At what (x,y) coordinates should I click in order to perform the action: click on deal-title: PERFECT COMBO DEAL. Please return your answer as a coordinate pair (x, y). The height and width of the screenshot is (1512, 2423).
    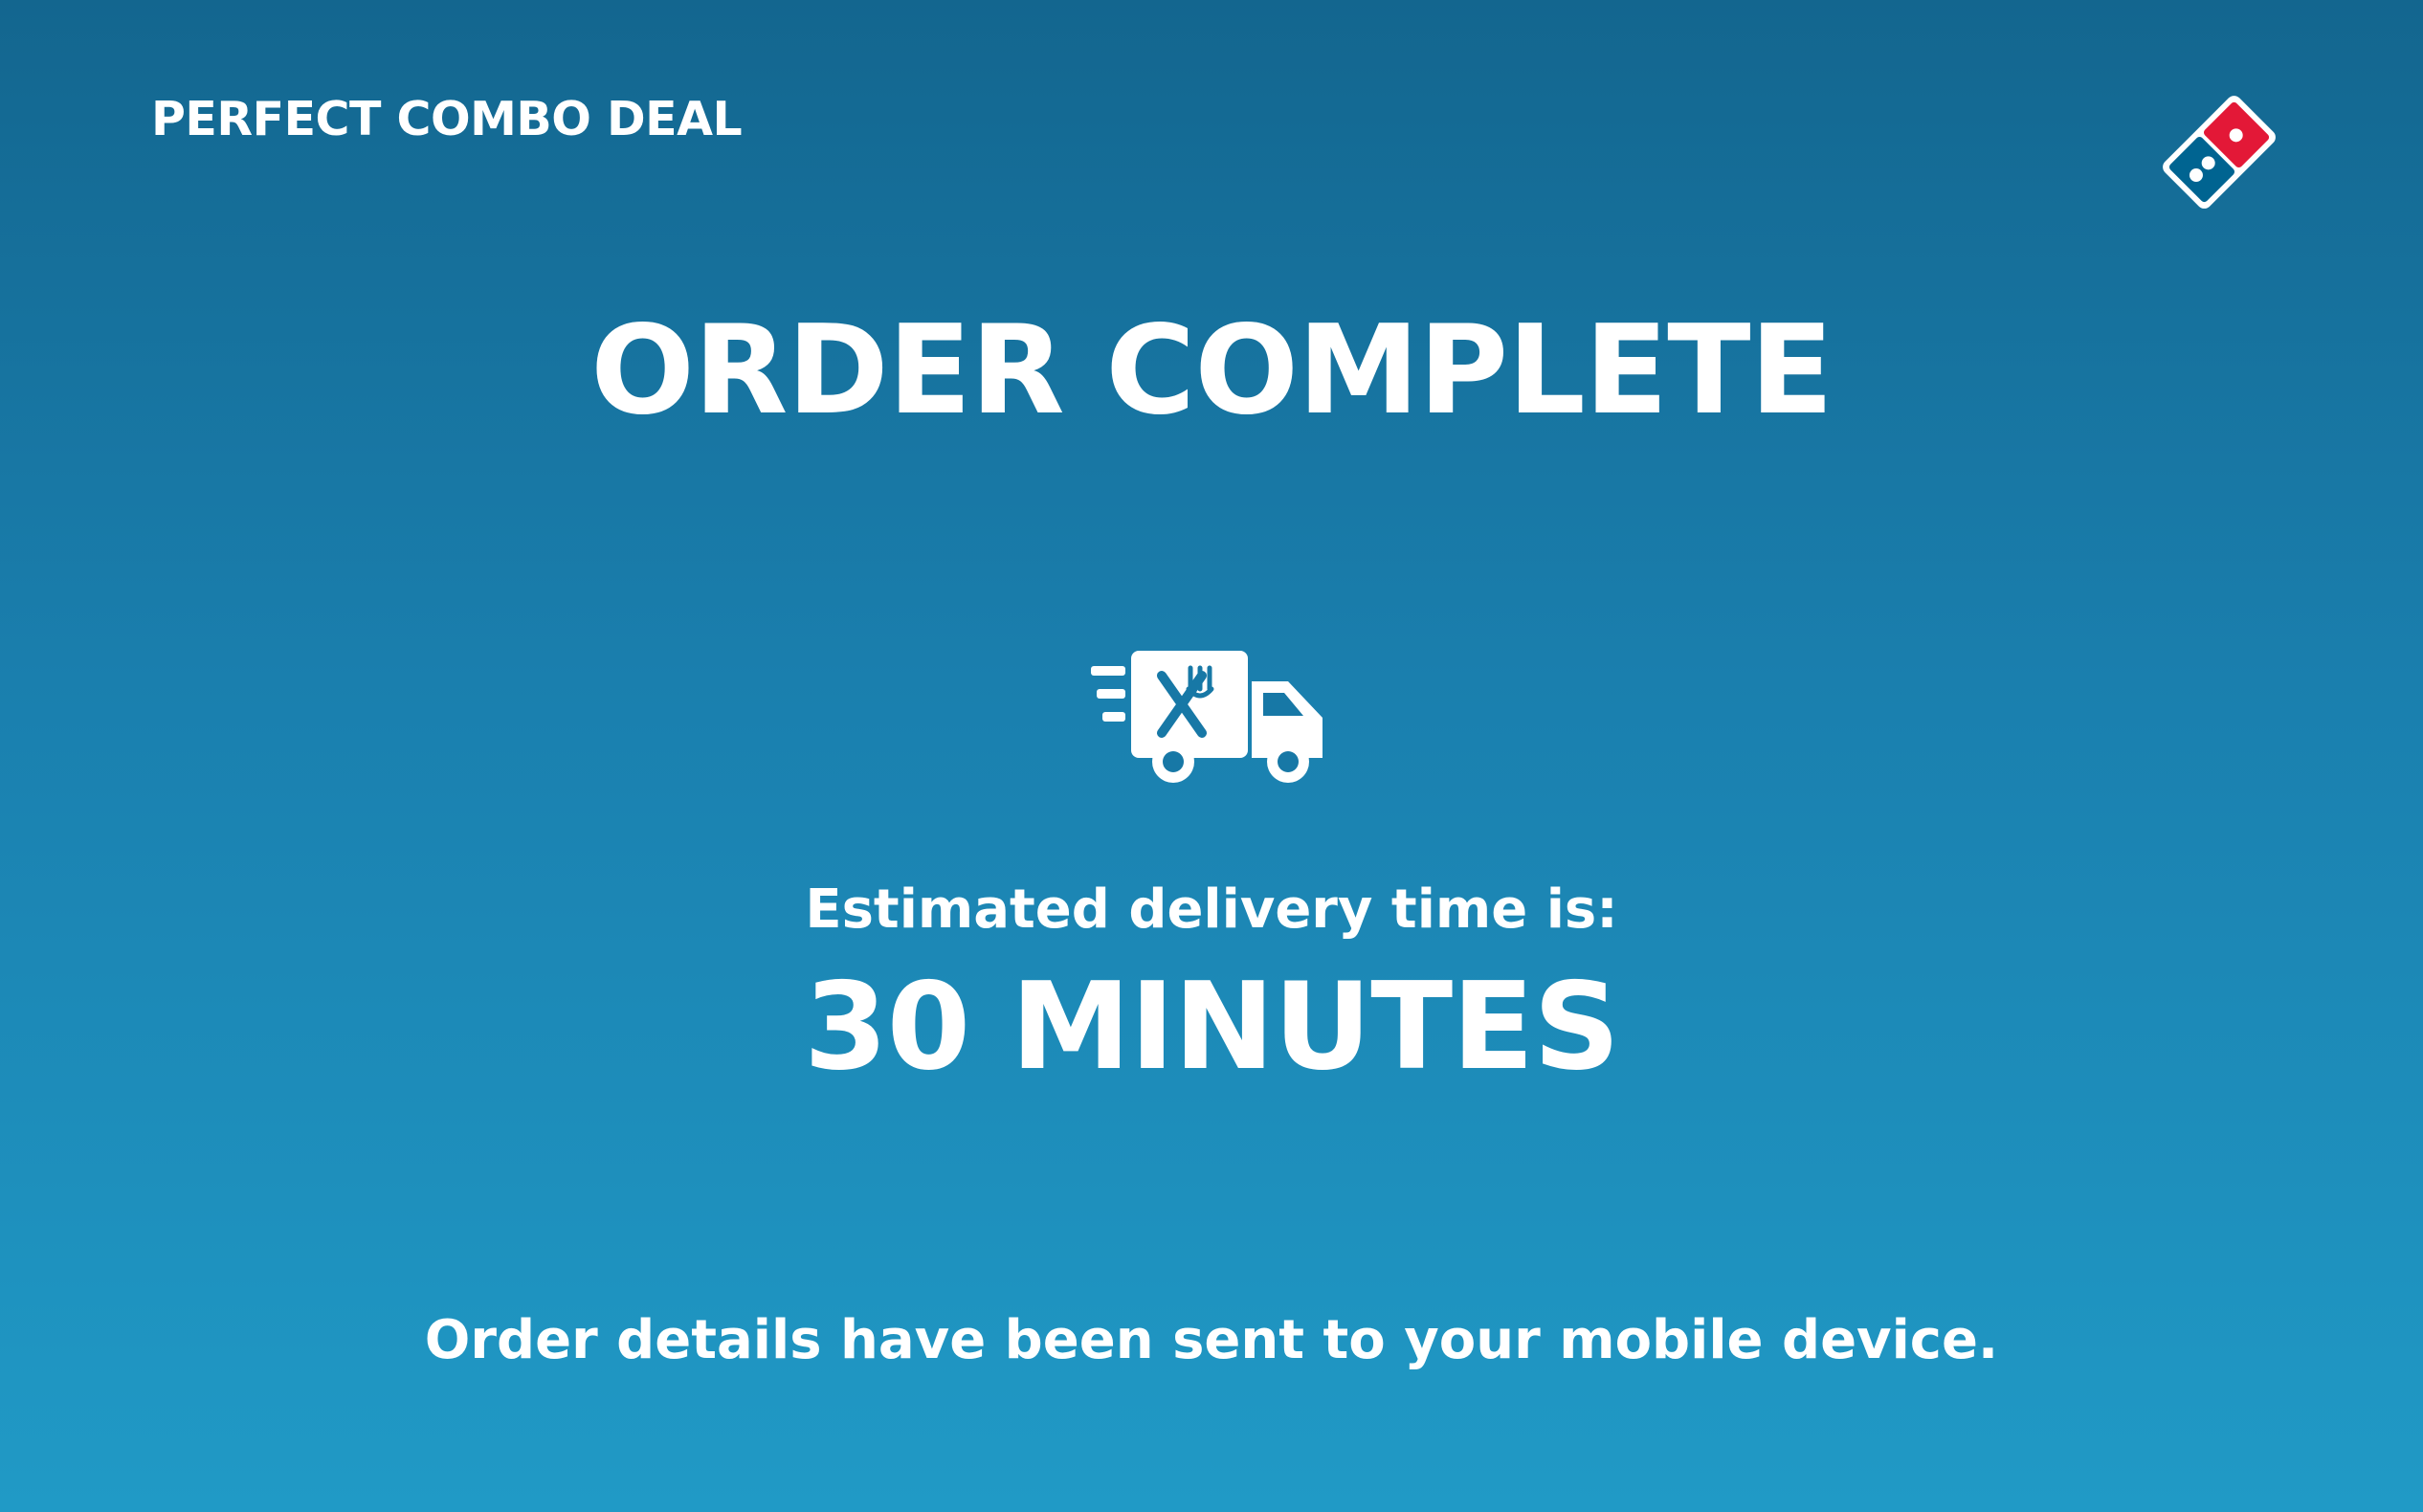
    Looking at the image, I should click on (447, 119).